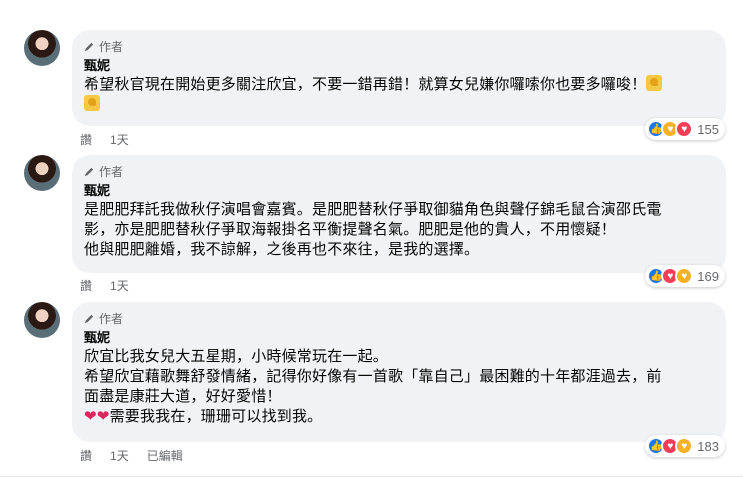  Describe the element at coordinates (399, 95) in the screenshot. I see `comment-text: 希望秋官現在開始更多關注欣宜，不要一錯再錯！就算女兒嫌你囉嗦你也要多囉唆！` at that location.